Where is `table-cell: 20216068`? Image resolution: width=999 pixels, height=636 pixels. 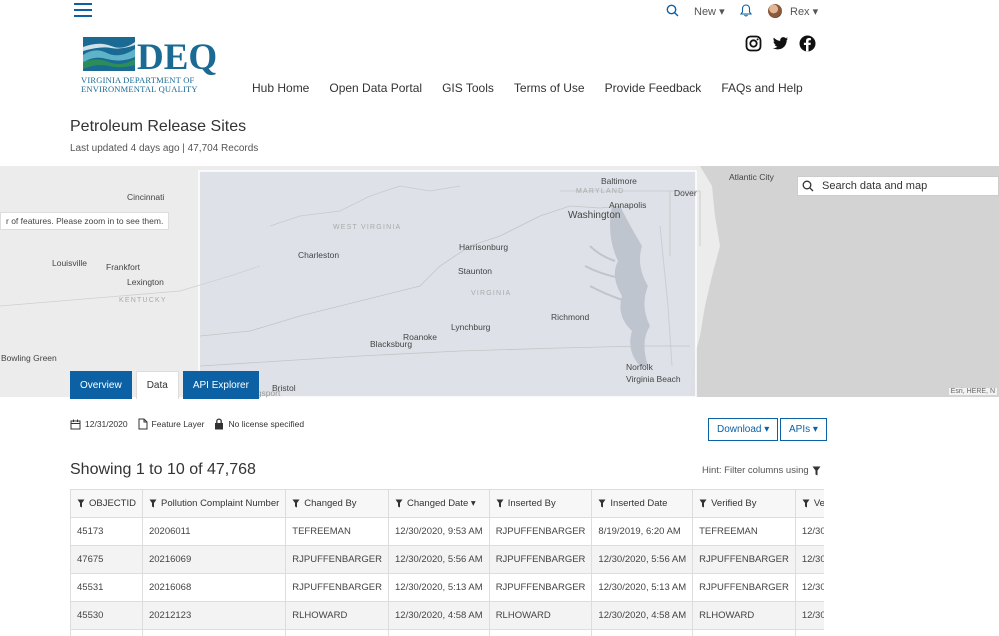 table-cell: 20216068 is located at coordinates (214, 587).